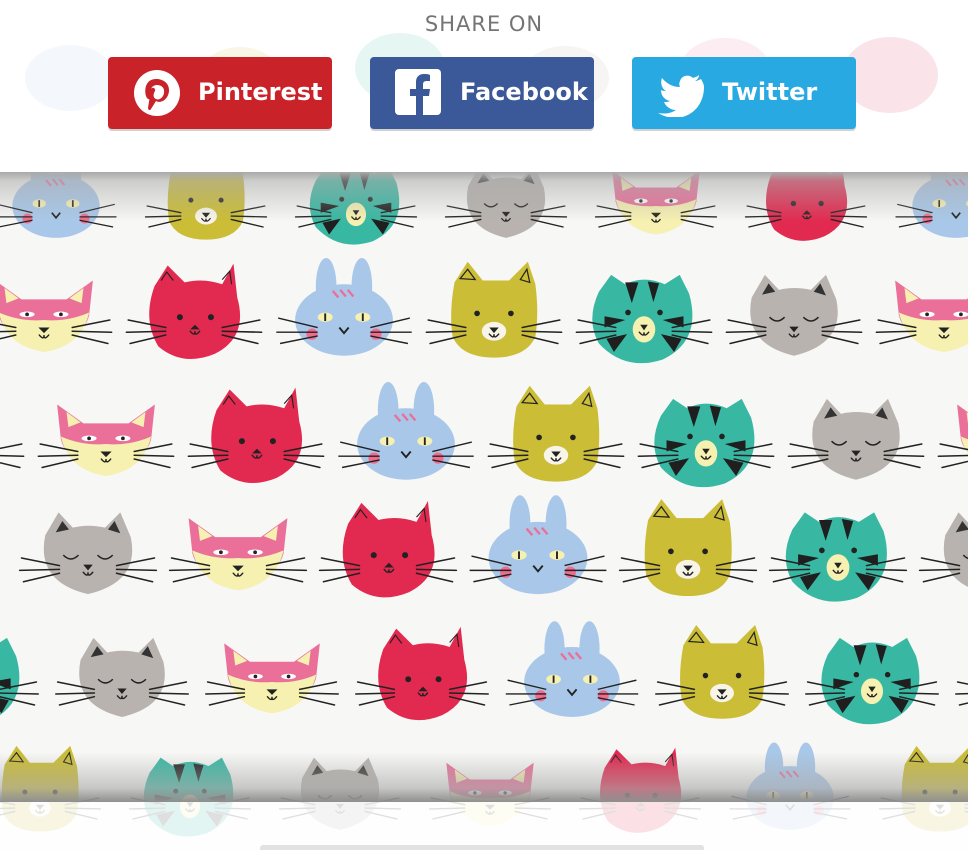  What do you see at coordinates (484, 24) in the screenshot?
I see `share-on-title: SHARE ON` at bounding box center [484, 24].